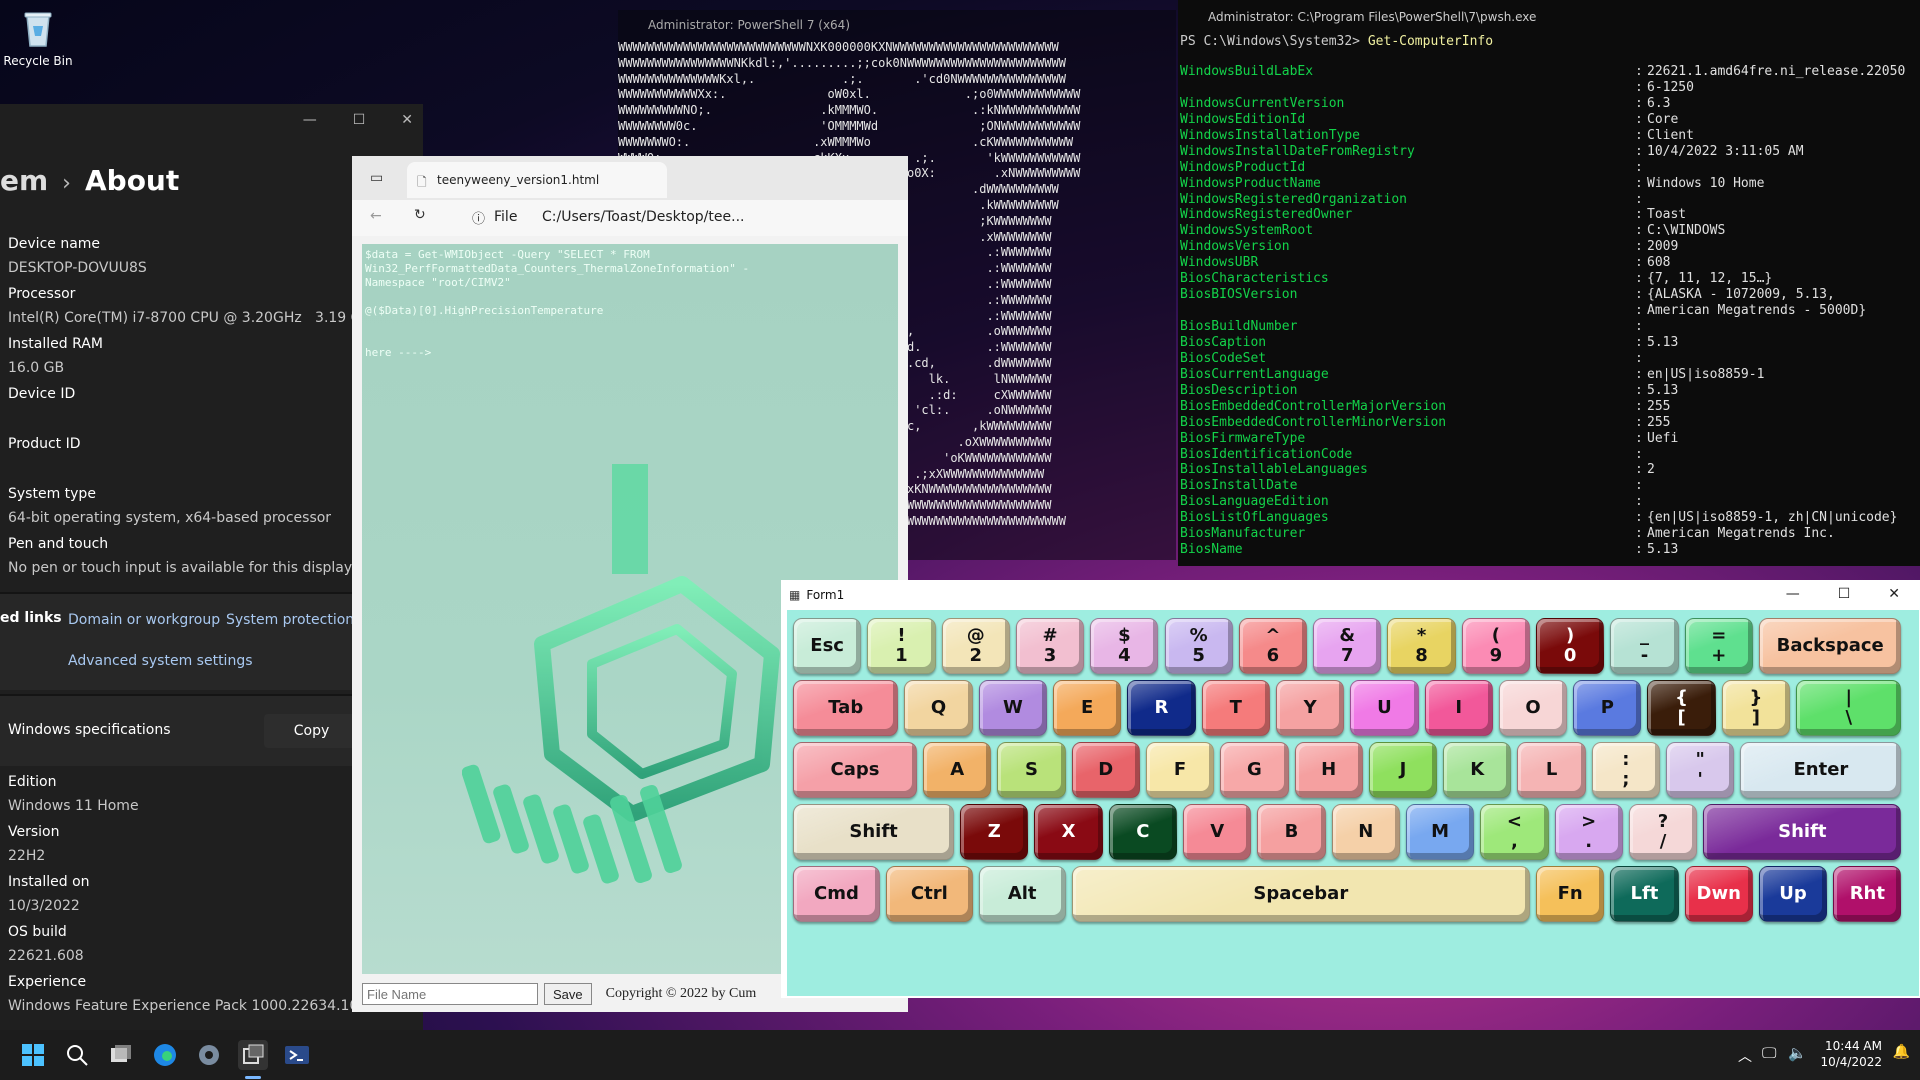 The image size is (1920, 1080). I want to click on key: {[, so click(1681, 708).